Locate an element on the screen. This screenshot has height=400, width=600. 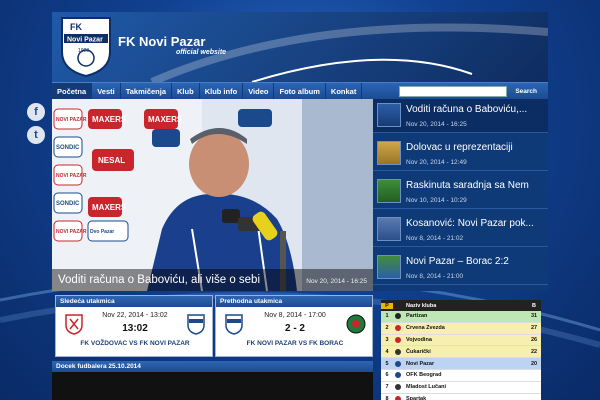
twitter-icon: t is located at coordinates (36, 135).